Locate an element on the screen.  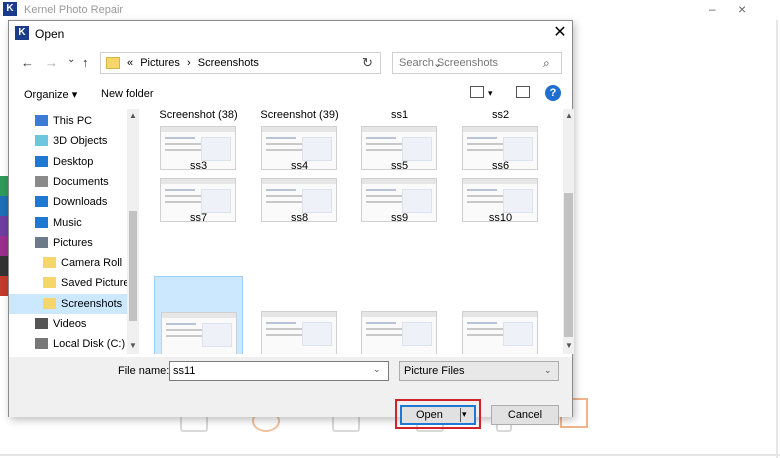
dialog-close-button: ✕ is located at coordinates (560, 33).